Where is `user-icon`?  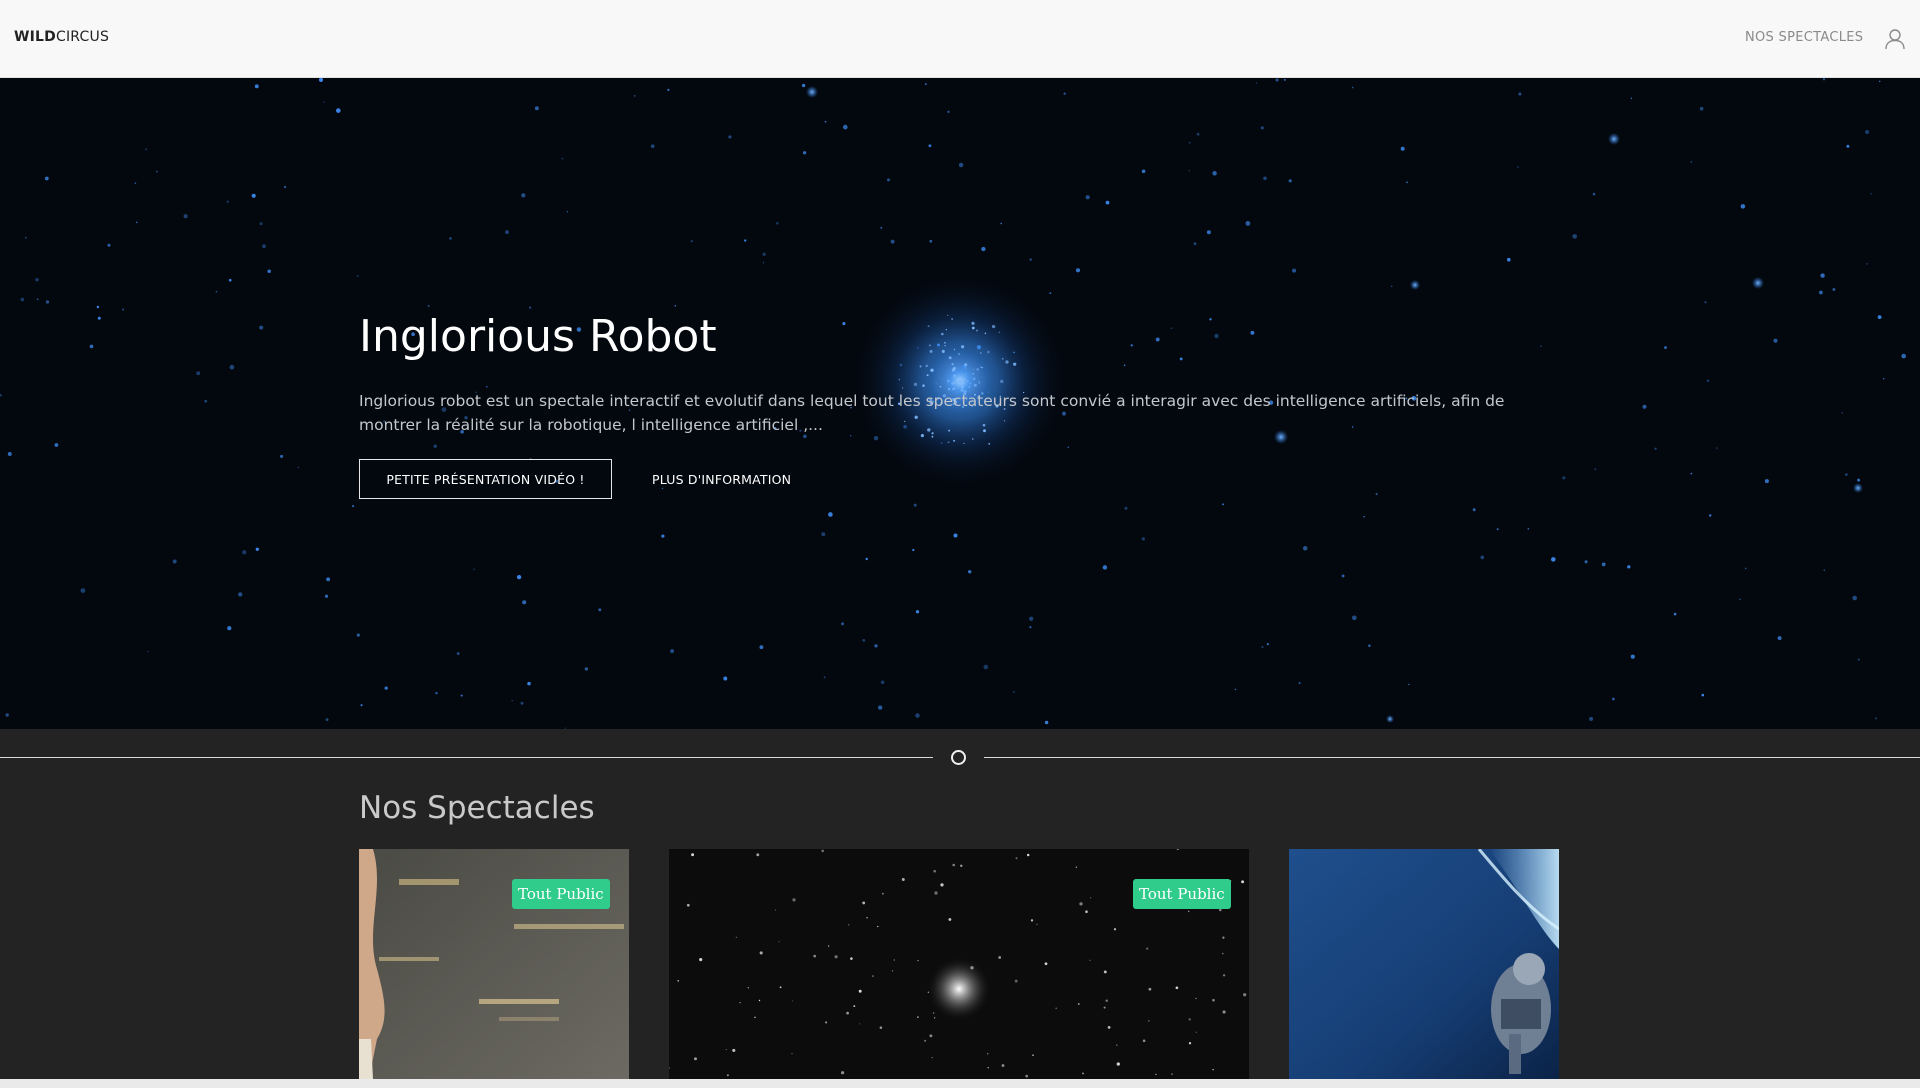
user-icon is located at coordinates (1895, 39).